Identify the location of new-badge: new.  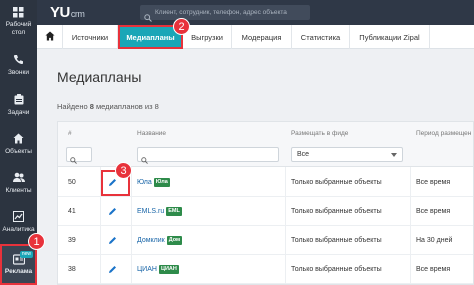
(26, 254).